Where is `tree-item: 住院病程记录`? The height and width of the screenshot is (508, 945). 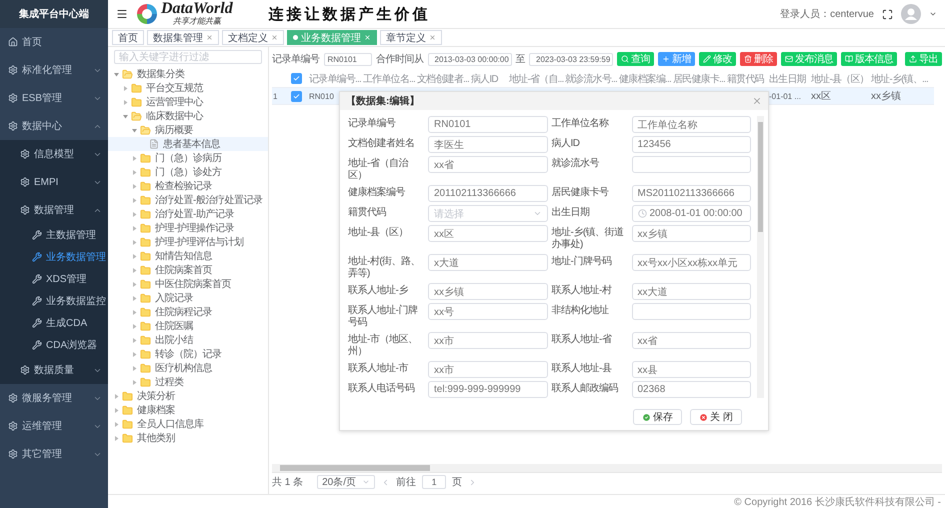
tree-item: 住院病程记录 is located at coordinates (188, 312).